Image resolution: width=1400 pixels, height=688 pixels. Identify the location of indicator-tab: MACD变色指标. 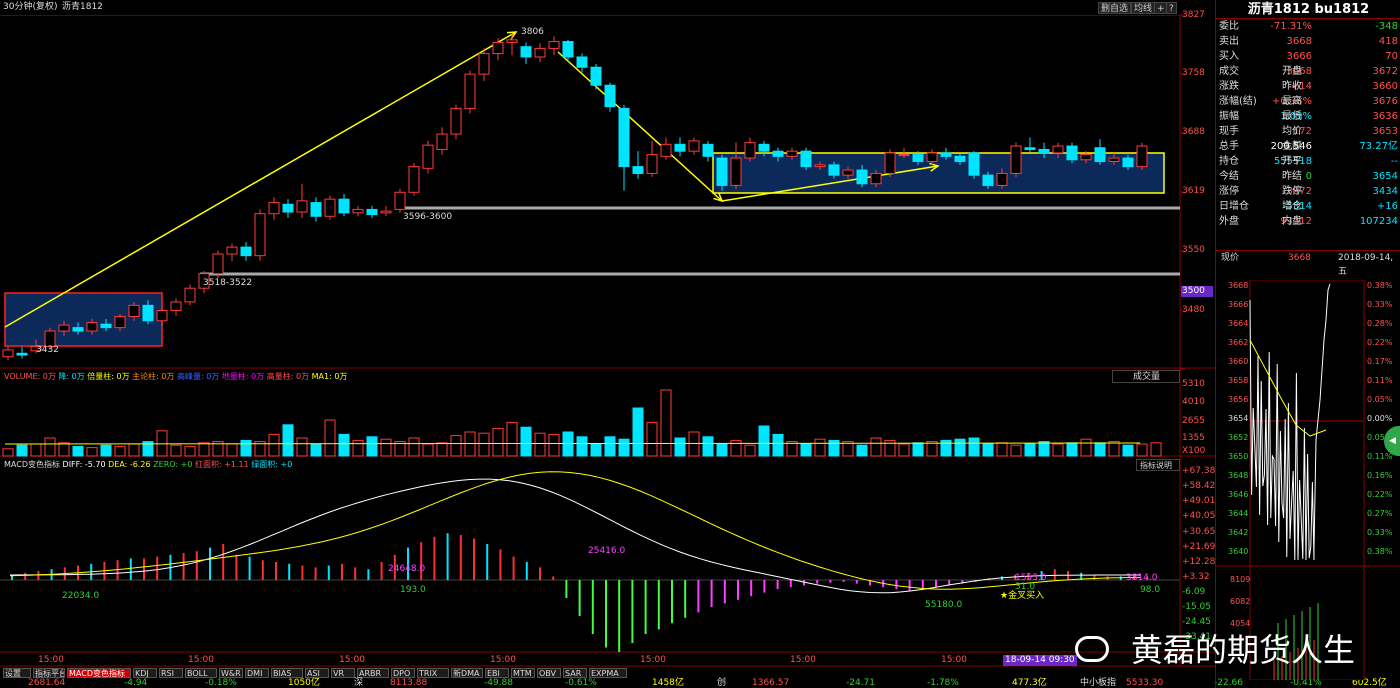
(99, 673).